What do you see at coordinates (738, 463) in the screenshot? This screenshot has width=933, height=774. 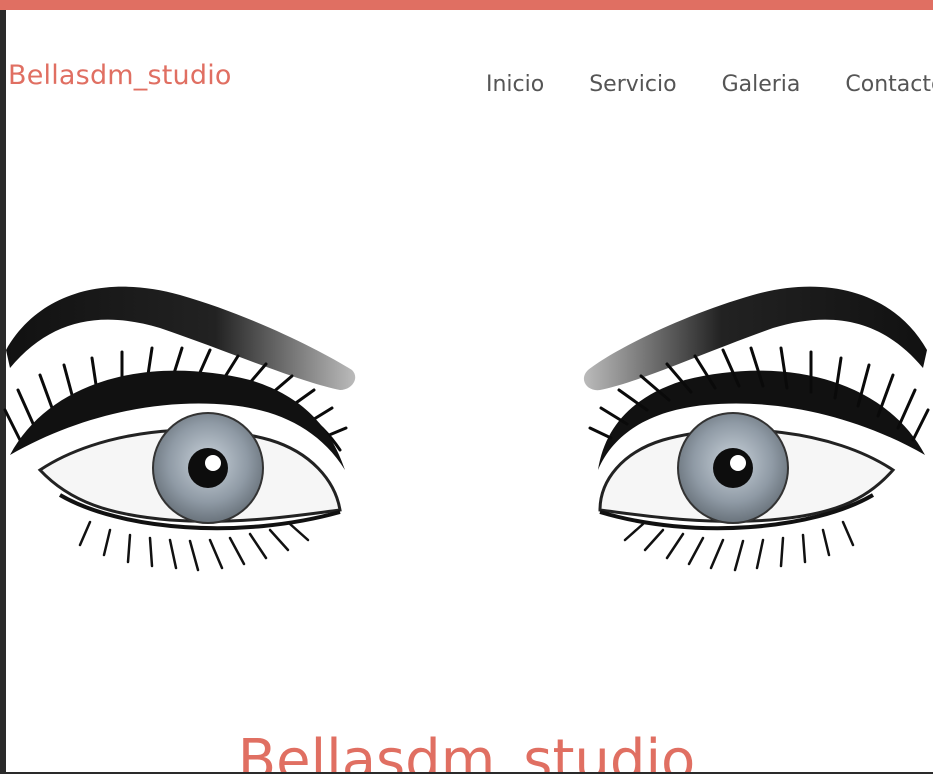 I see `right-highlight` at bounding box center [738, 463].